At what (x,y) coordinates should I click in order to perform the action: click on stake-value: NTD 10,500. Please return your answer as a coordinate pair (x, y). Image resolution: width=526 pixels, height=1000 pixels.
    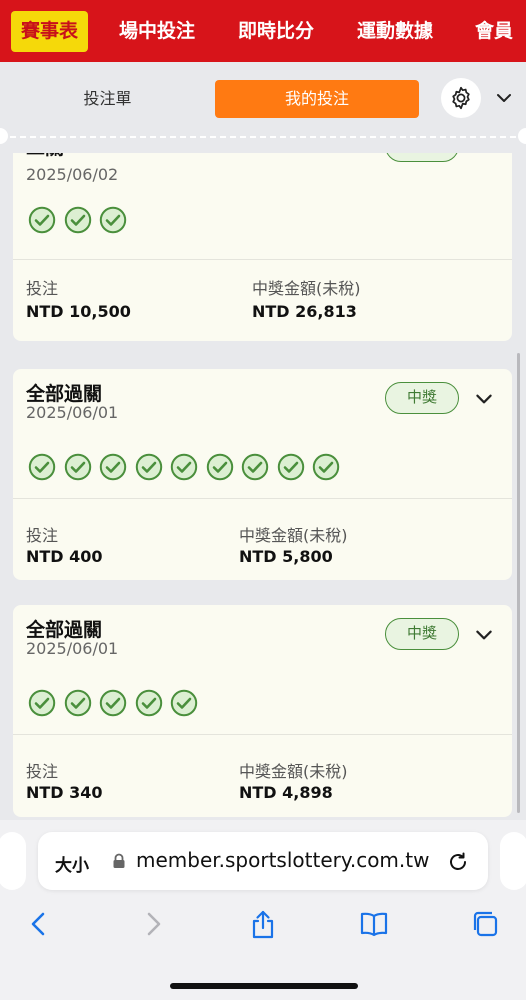
    Looking at the image, I should click on (78, 311).